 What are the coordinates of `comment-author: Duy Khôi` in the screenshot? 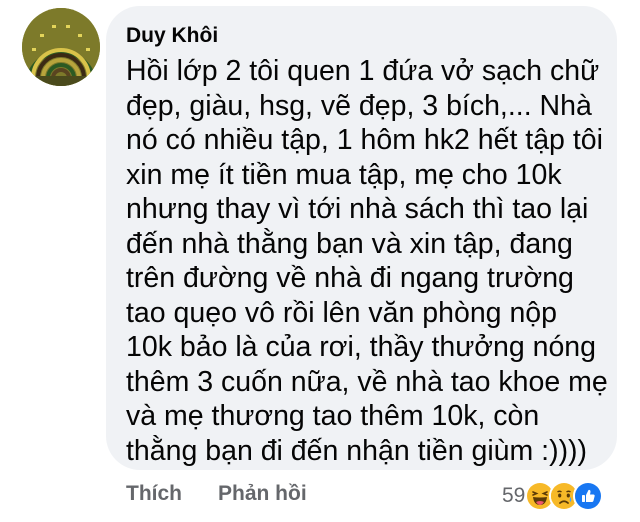 It's located at (172, 36).